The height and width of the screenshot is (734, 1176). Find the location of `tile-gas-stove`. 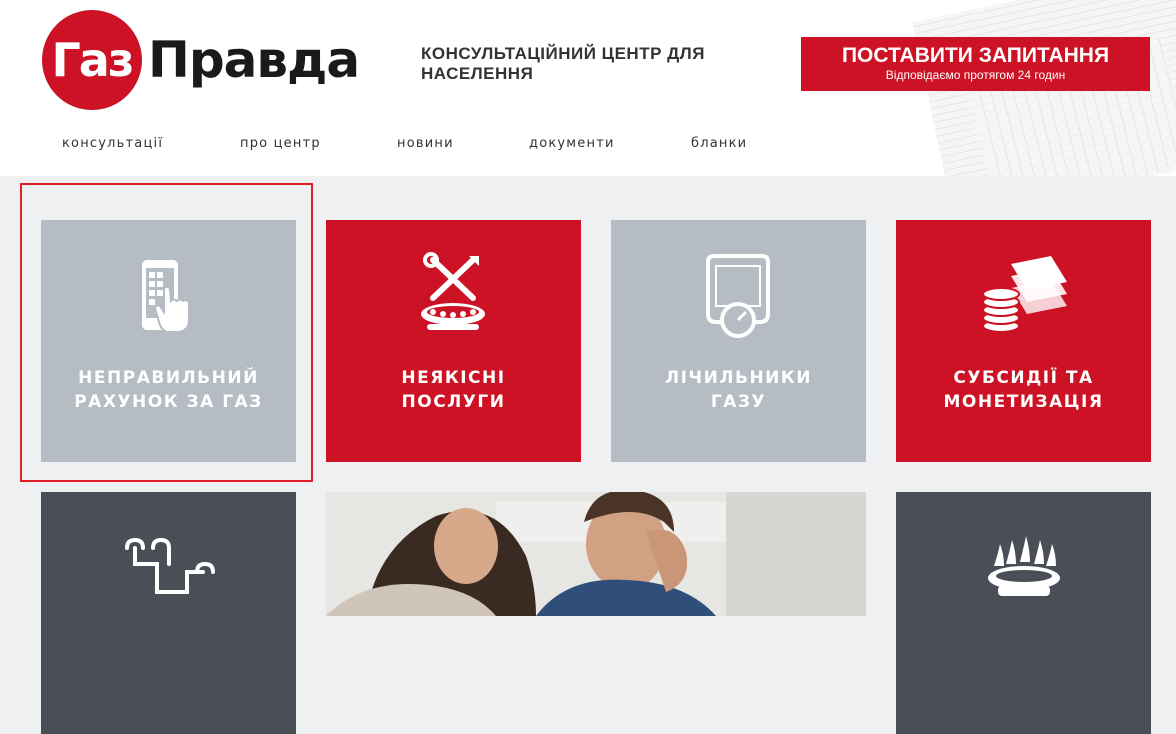

tile-gas-stove is located at coordinates (1023, 613).